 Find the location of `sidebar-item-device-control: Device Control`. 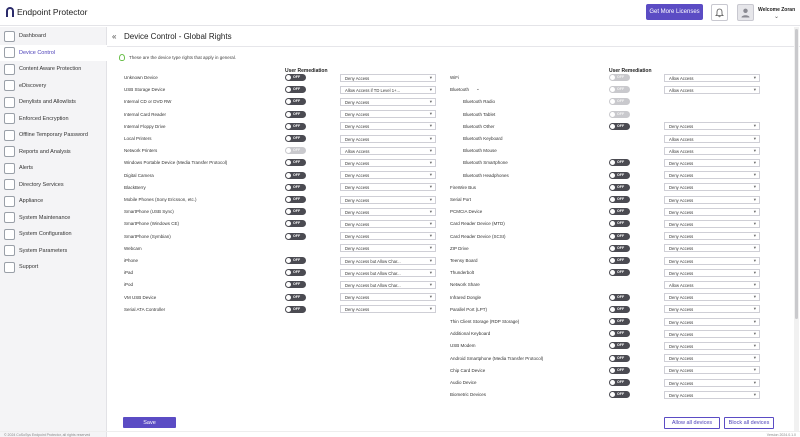

sidebar-item-device-control: Device Control is located at coordinates (53, 52).